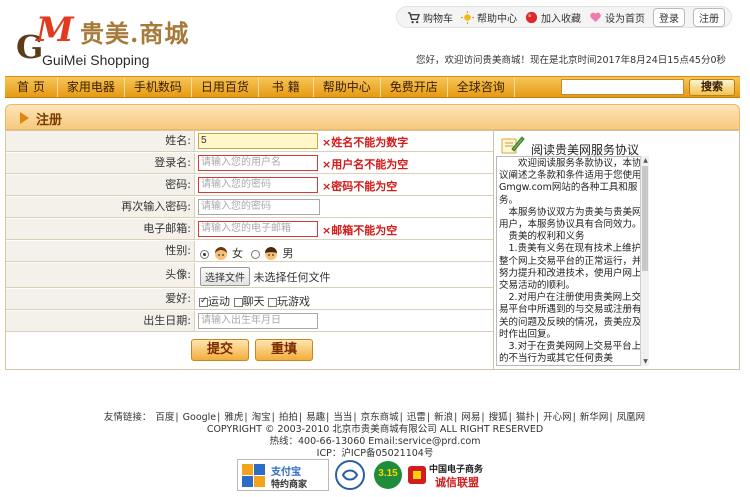  I want to click on alipay-label: 支付宝, so click(286, 472).